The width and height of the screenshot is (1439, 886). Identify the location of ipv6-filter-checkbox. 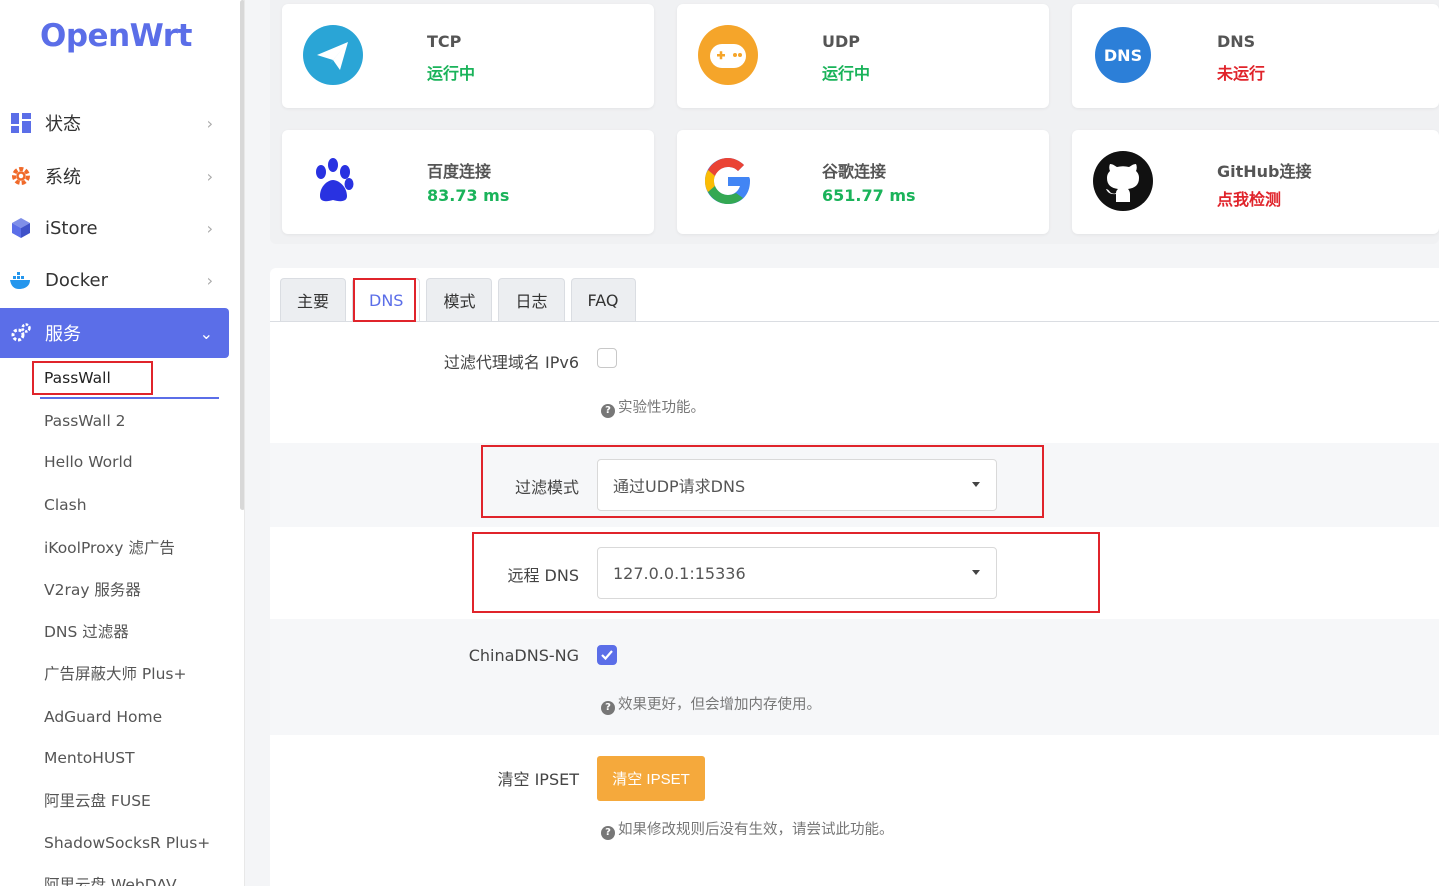
(607, 358).